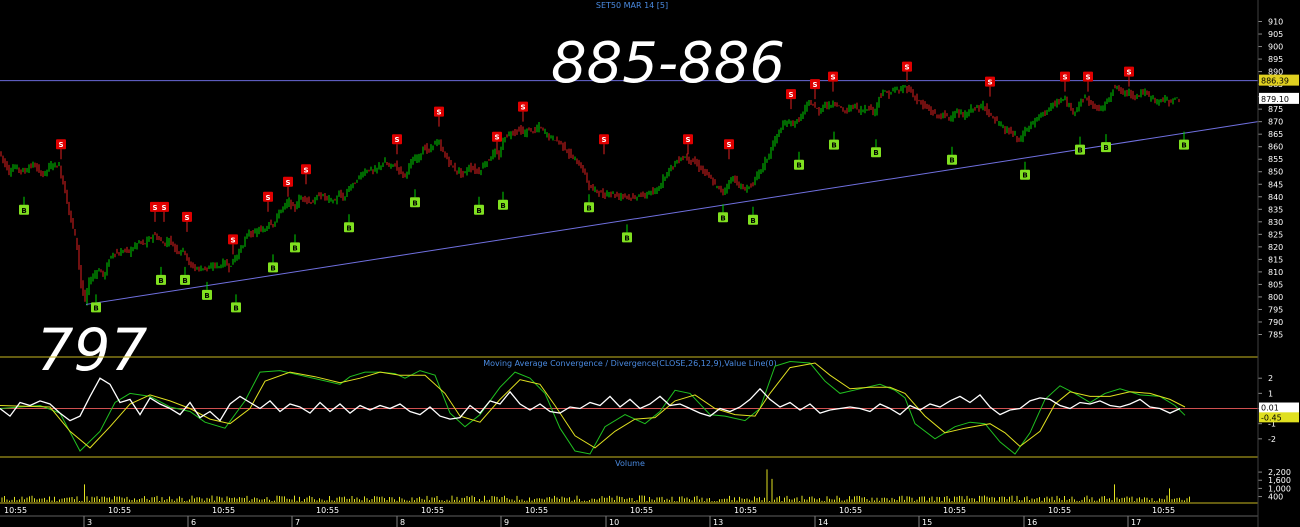 This screenshot has width=1300, height=527. Describe the element at coordinates (1272, 439) in the screenshot. I see `macd-tick-label: -2` at that location.